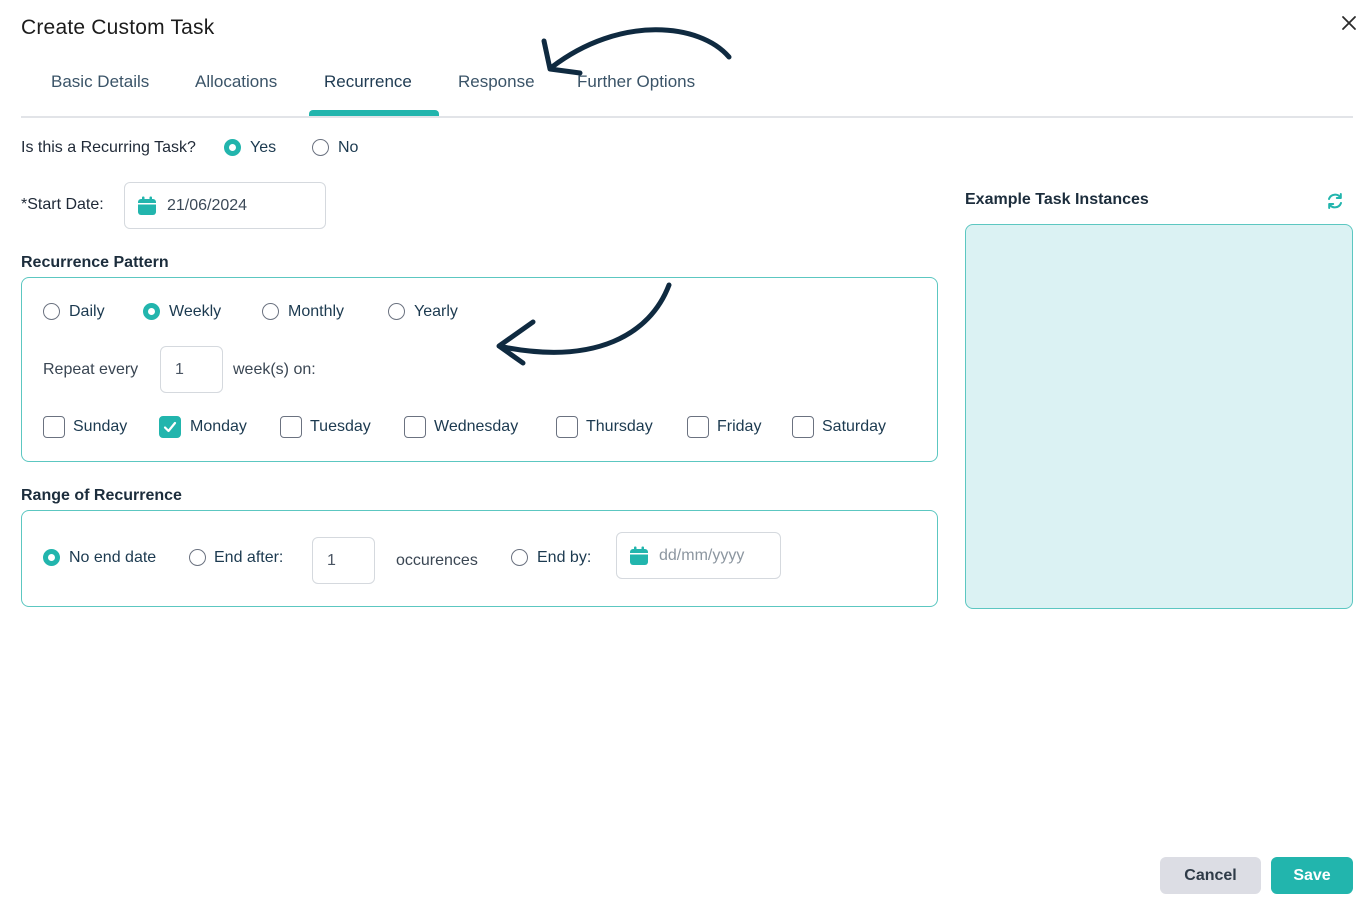 This screenshot has height=909, width=1372. I want to click on day-thursday-label: Thursday, so click(619, 427).